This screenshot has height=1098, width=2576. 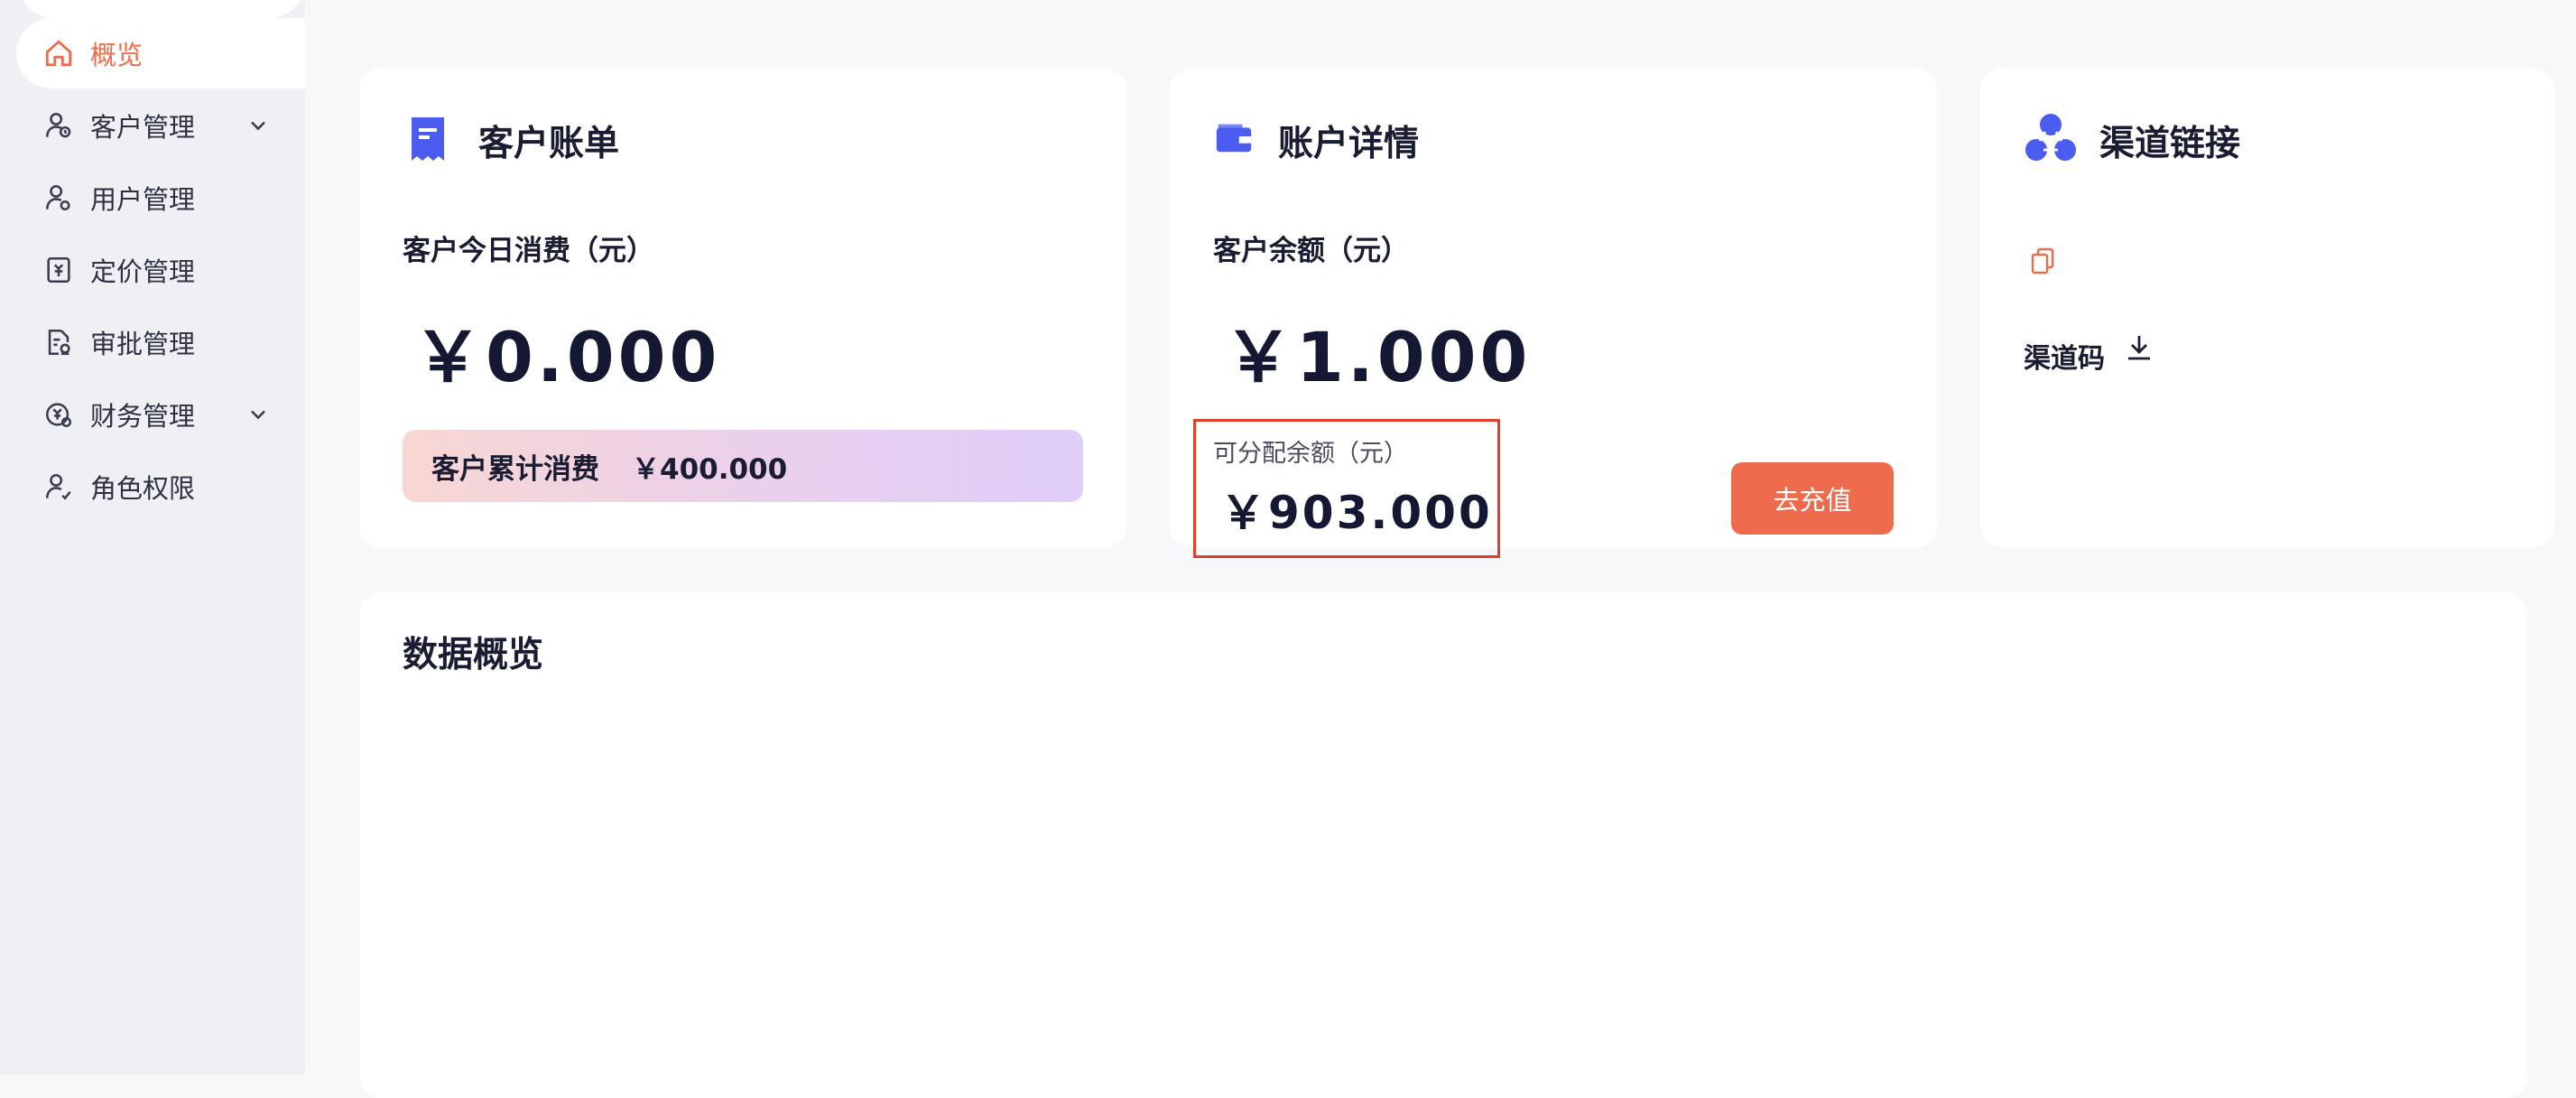 I want to click on total-consumption-label: 客户累计消费, so click(x=515, y=469).